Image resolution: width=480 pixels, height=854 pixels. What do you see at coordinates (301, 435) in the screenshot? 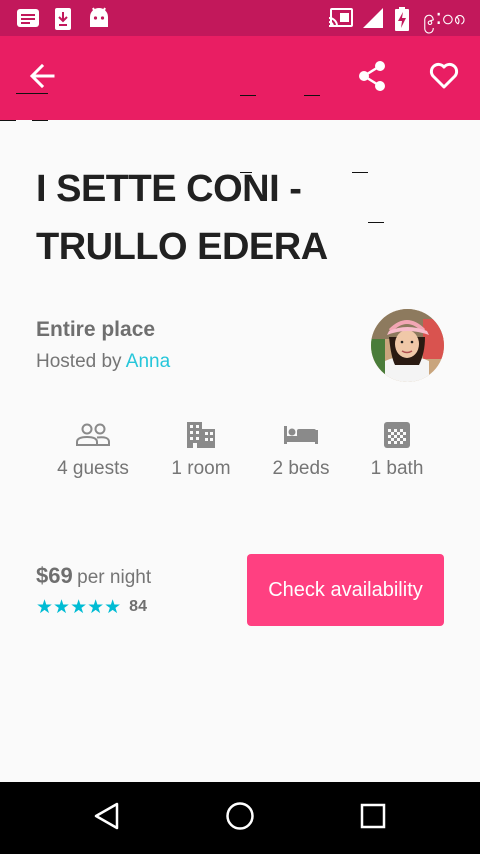
I see `bed-icon` at bounding box center [301, 435].